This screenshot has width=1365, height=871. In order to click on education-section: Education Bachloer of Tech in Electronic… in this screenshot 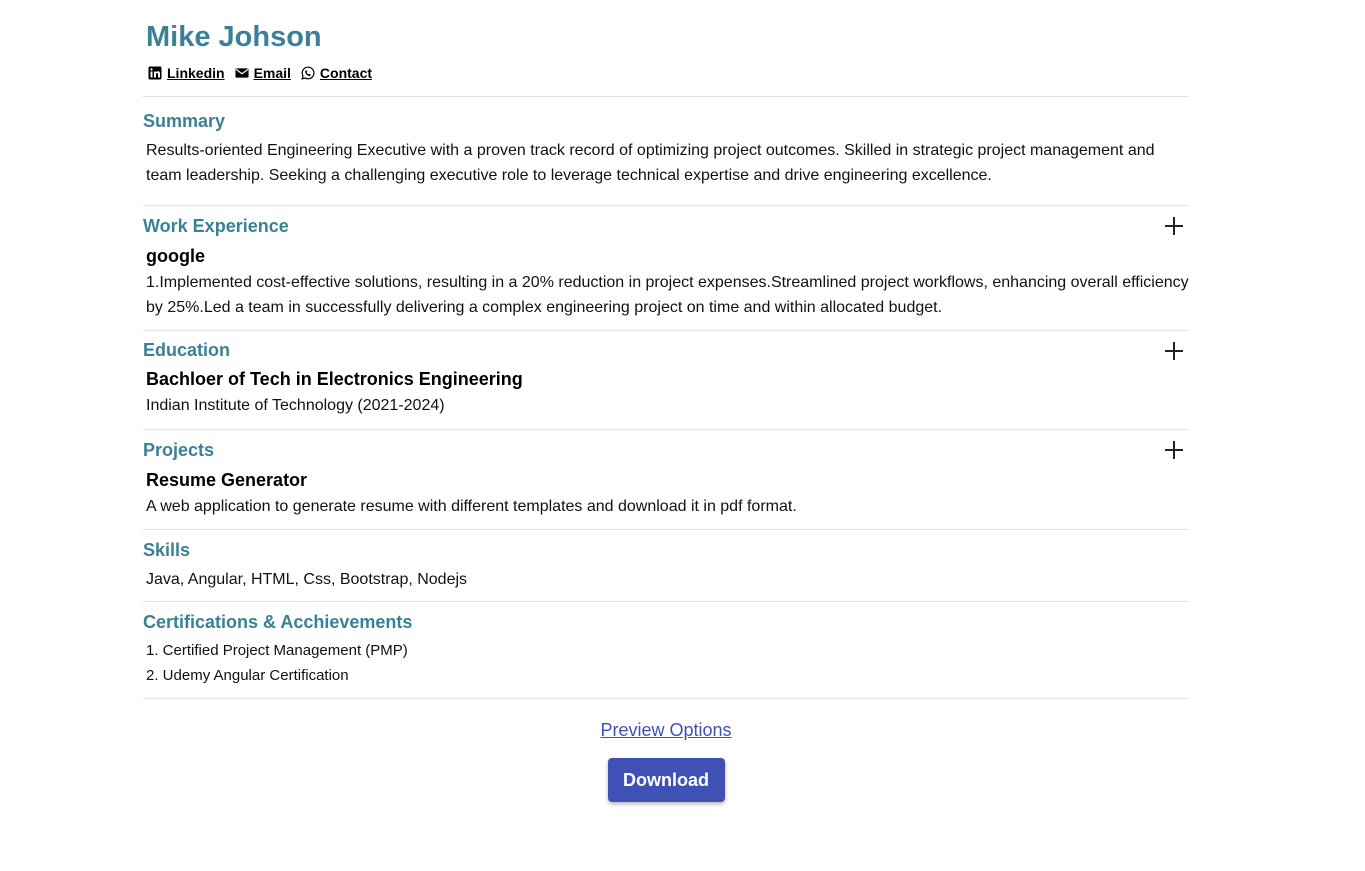, I will do `click(666, 379)`.